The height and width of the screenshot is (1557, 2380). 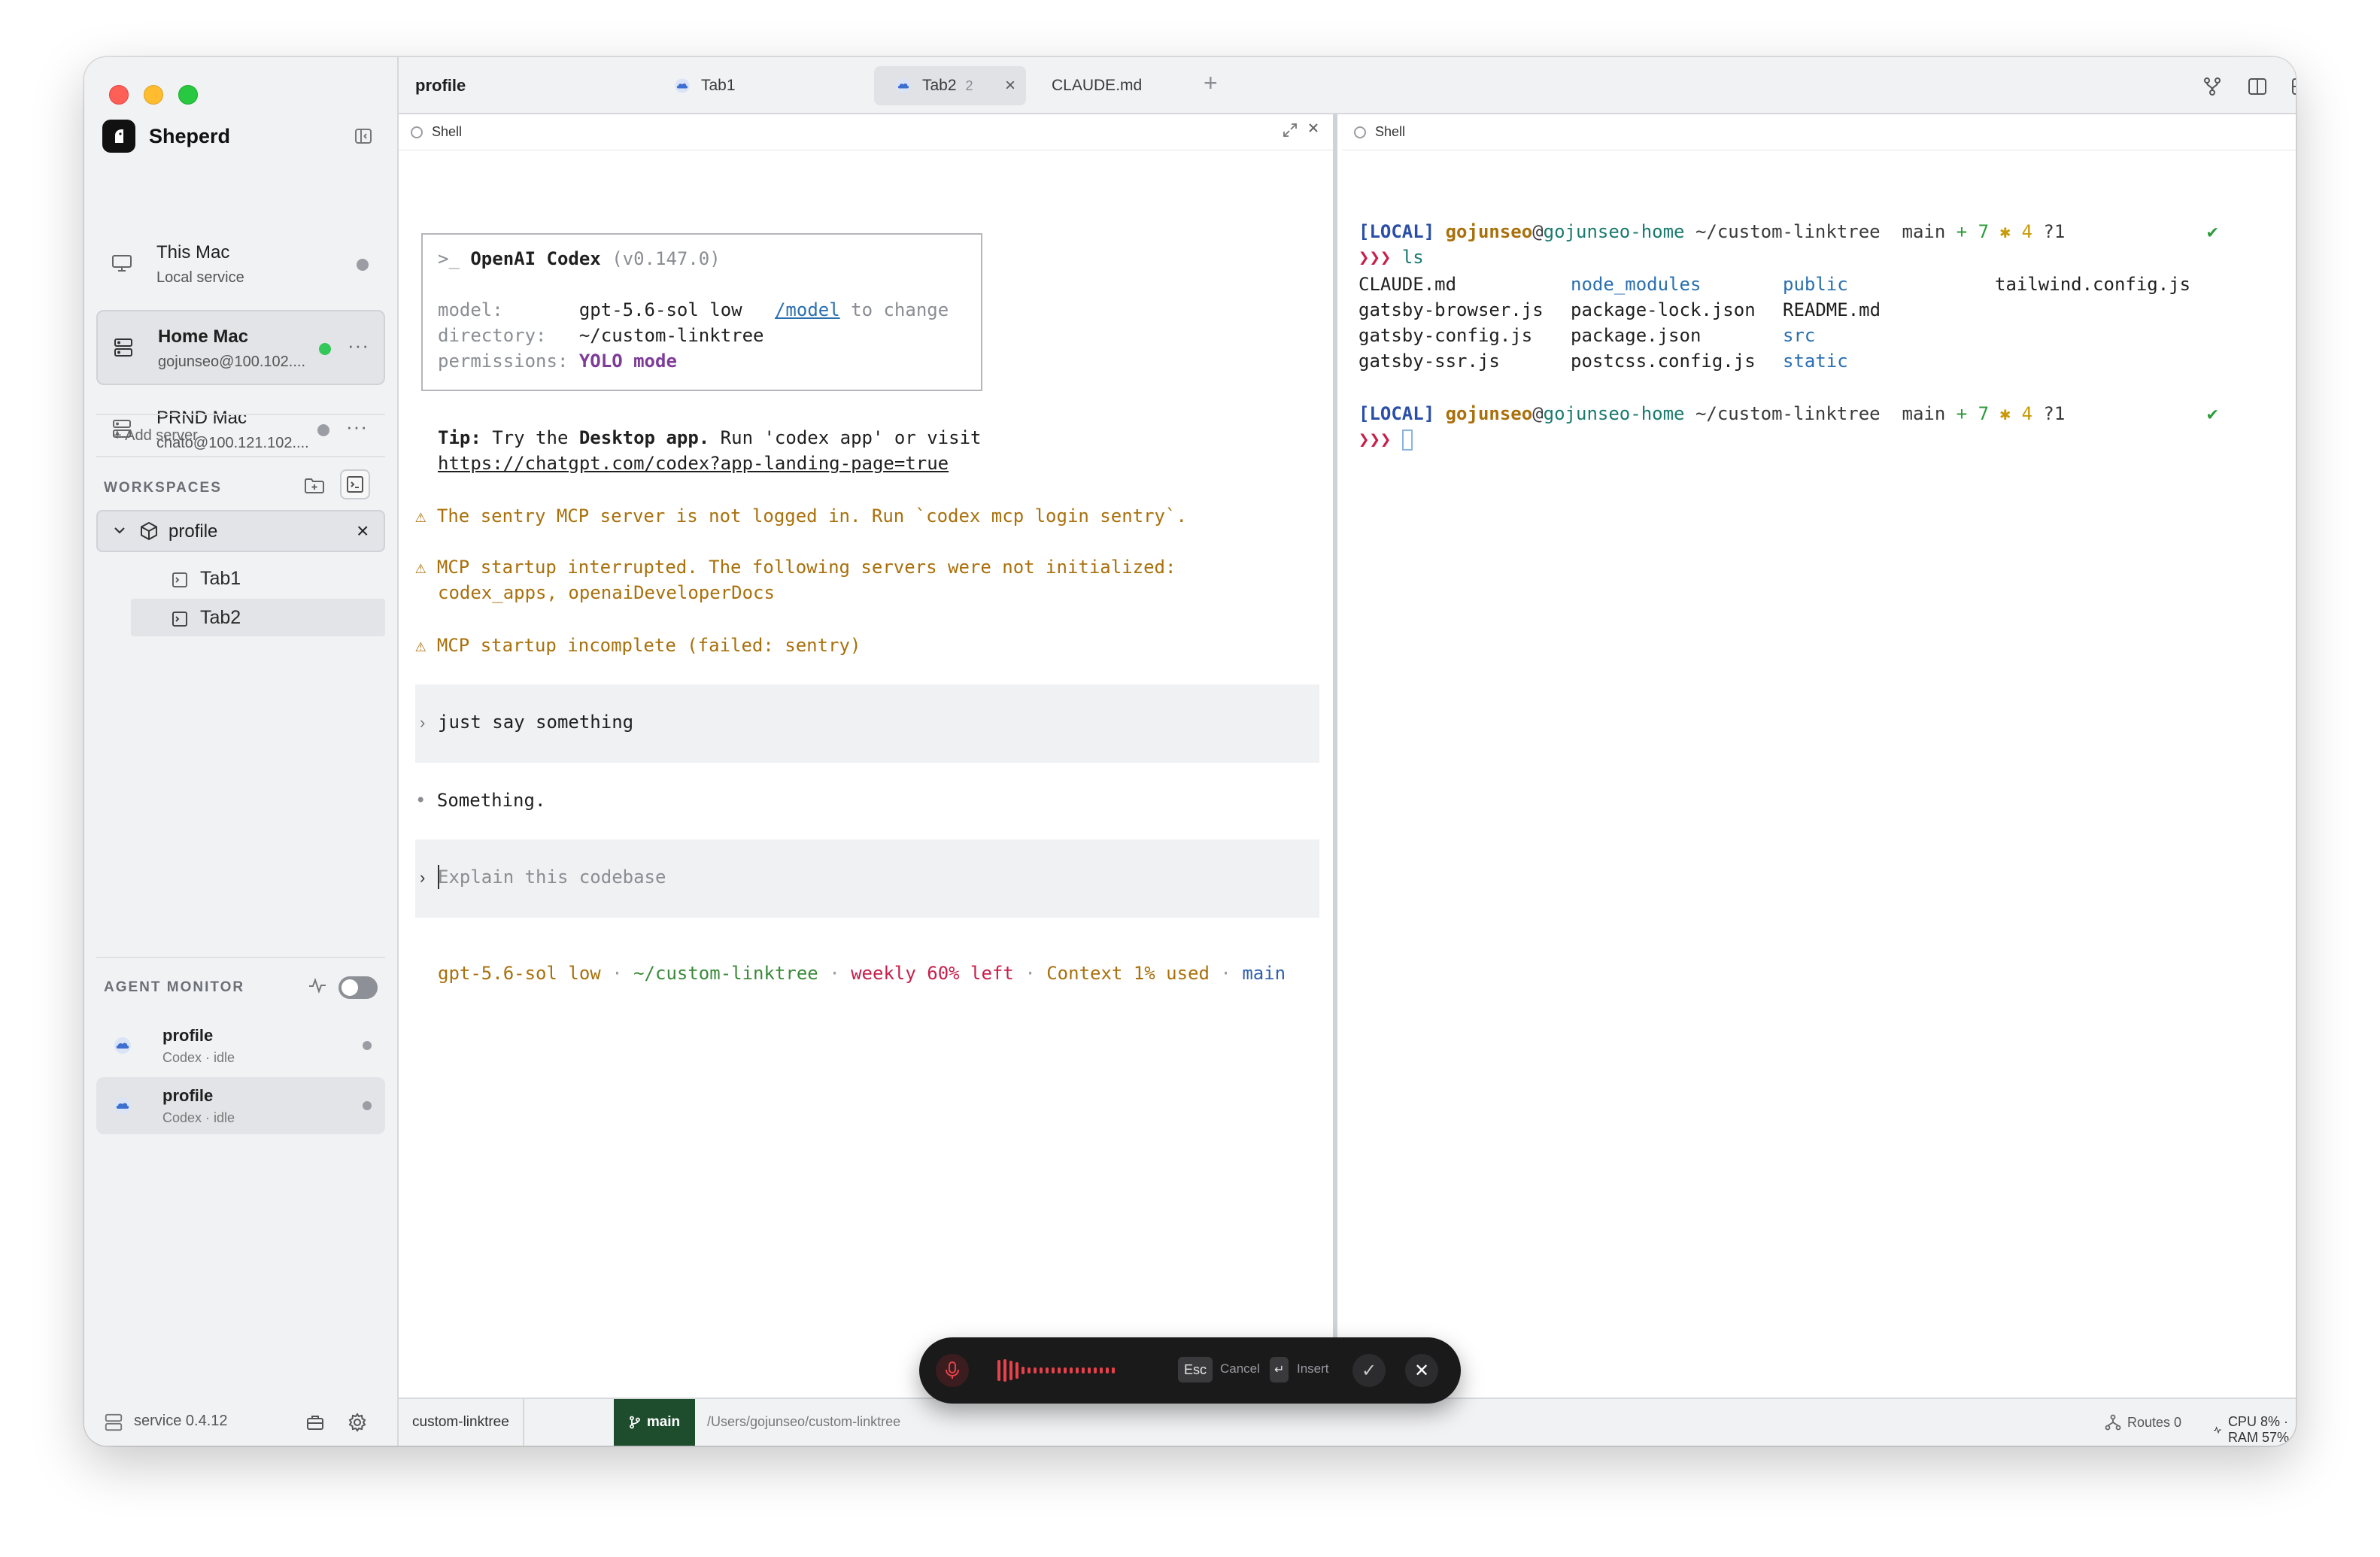 What do you see at coordinates (845, 437) in the screenshot?
I see `tip-text: Run 'codex app' or visit` at bounding box center [845, 437].